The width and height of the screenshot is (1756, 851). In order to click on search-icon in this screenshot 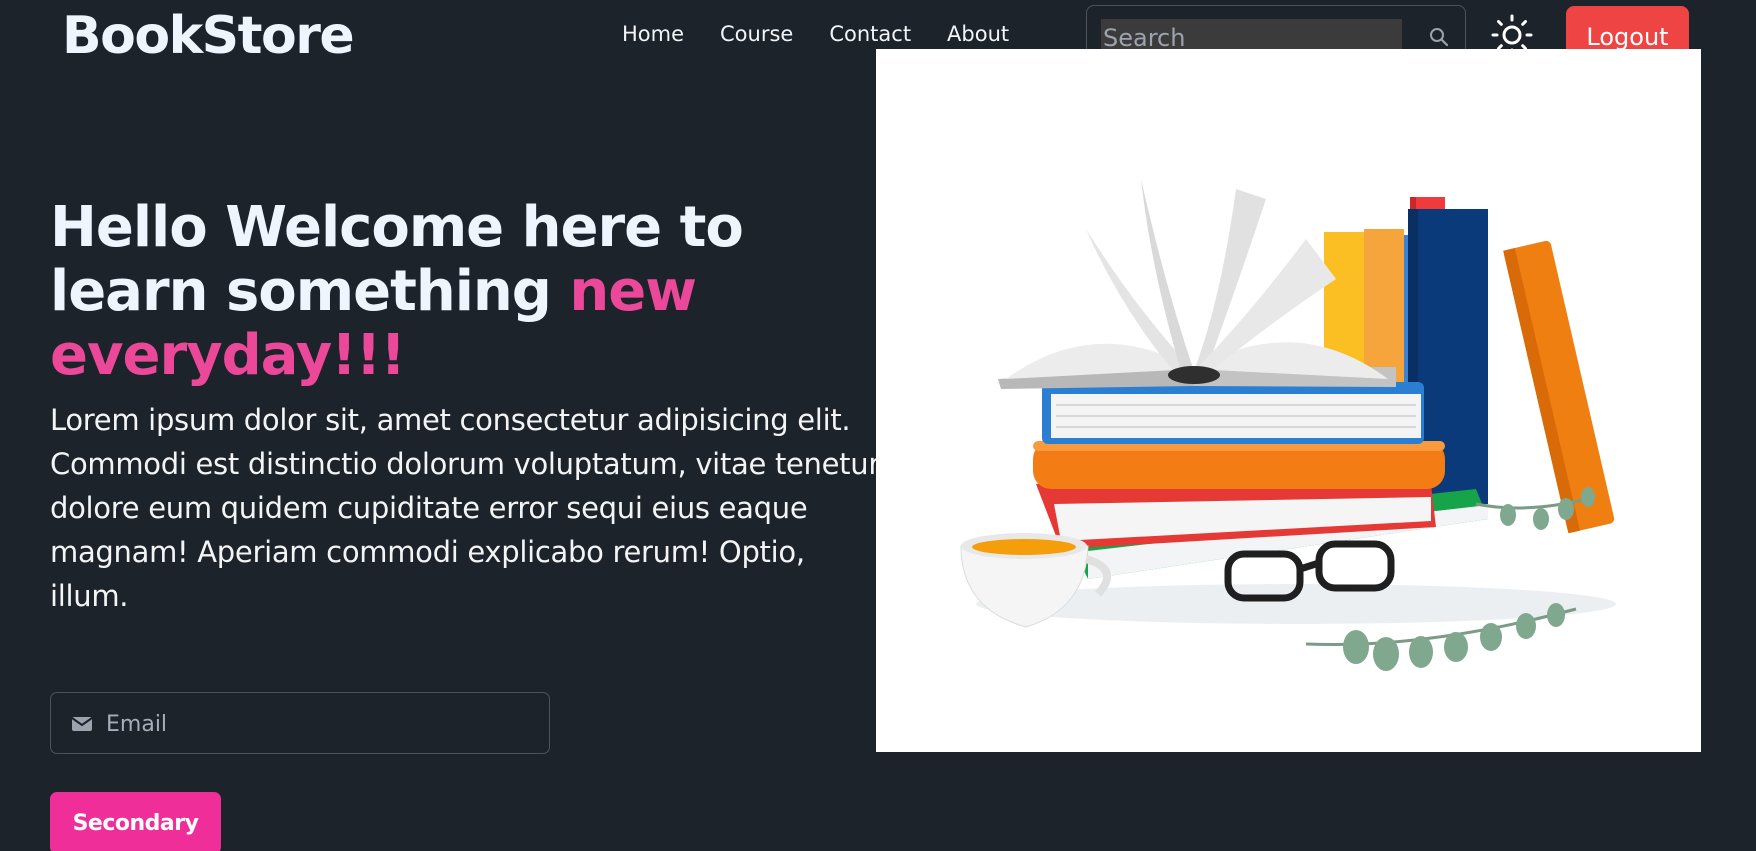, I will do `click(1439, 37)`.